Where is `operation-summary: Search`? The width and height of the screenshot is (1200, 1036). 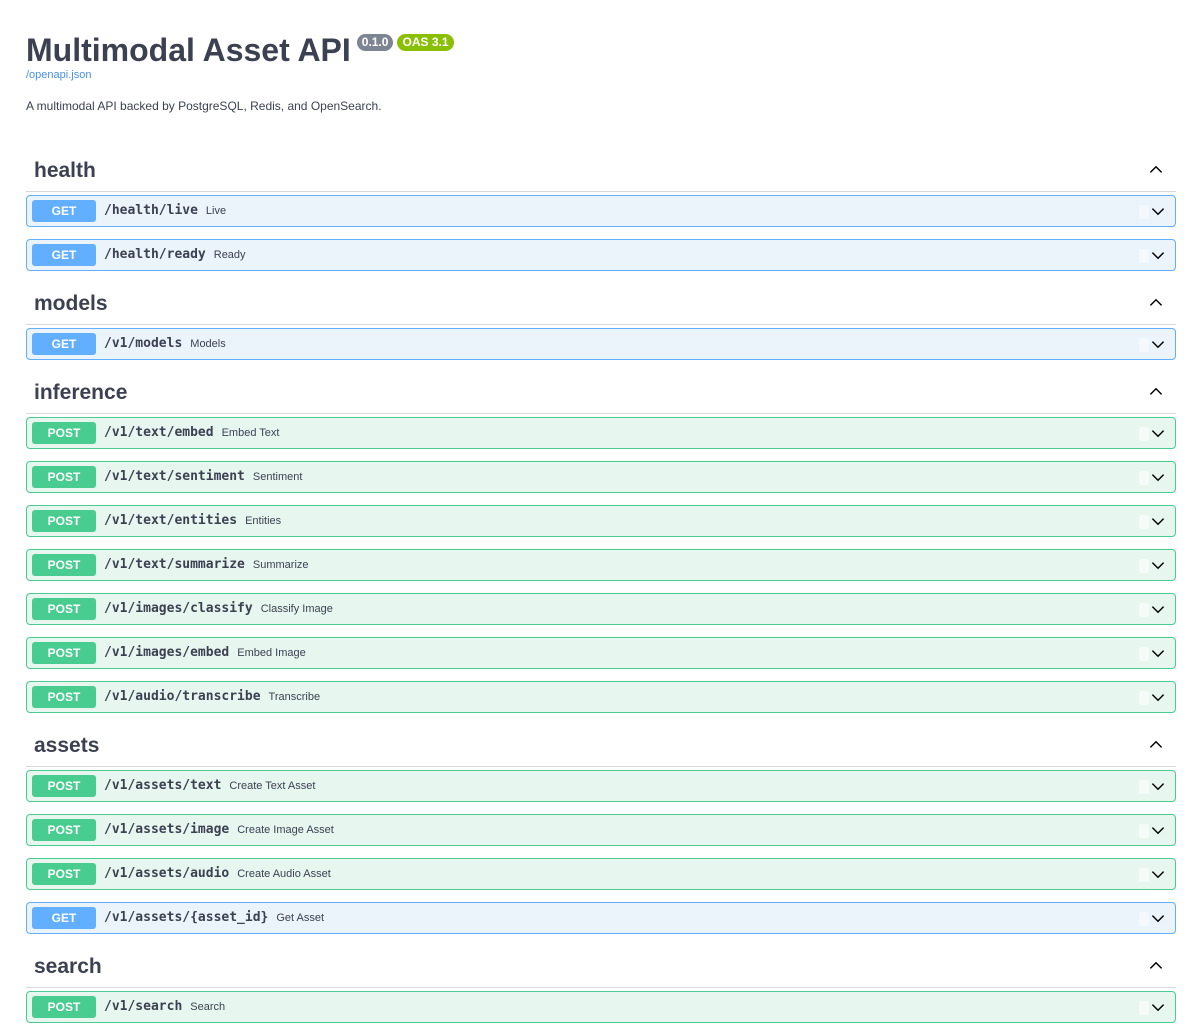 operation-summary: Search is located at coordinates (208, 1007).